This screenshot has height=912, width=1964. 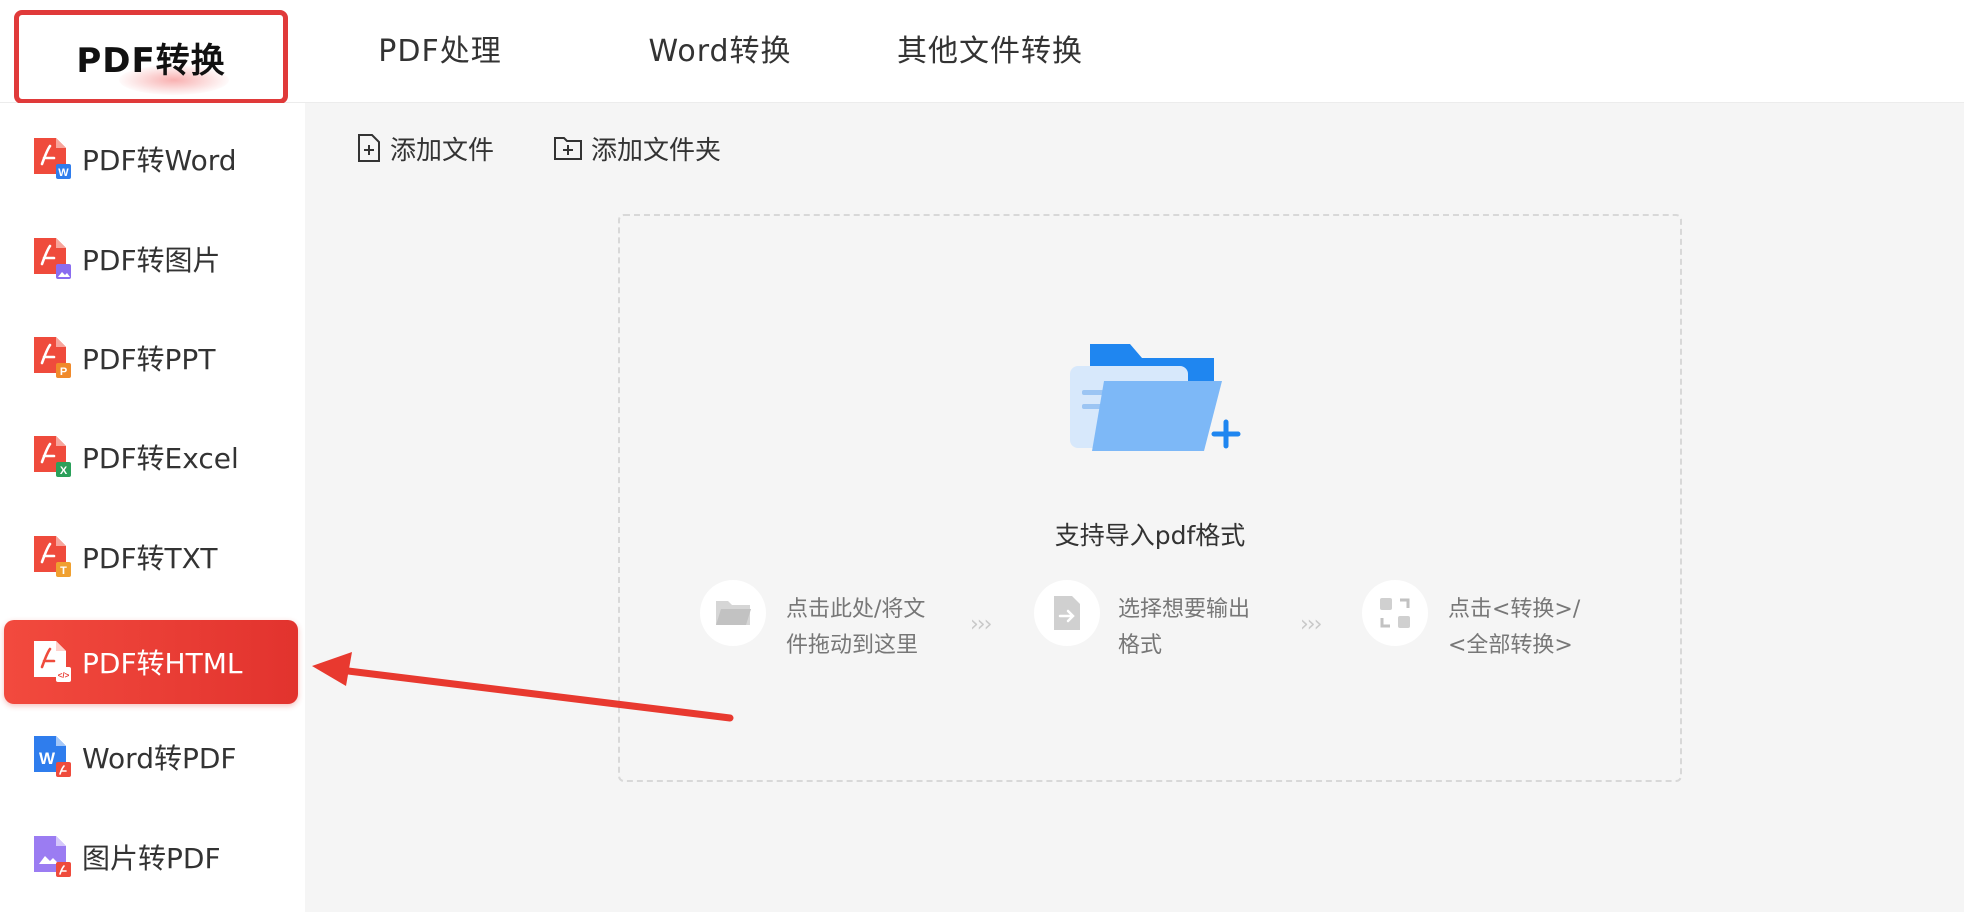 What do you see at coordinates (162, 663) in the screenshot?
I see `sidebar-item-label: PDF转HTML` at bounding box center [162, 663].